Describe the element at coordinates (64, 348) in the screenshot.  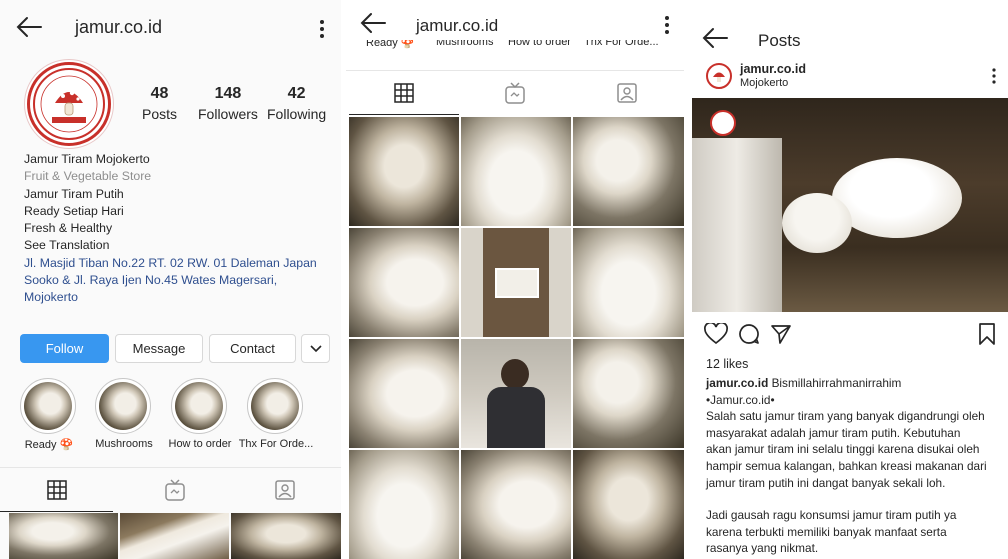
I see `follow-button: Follow` at that location.